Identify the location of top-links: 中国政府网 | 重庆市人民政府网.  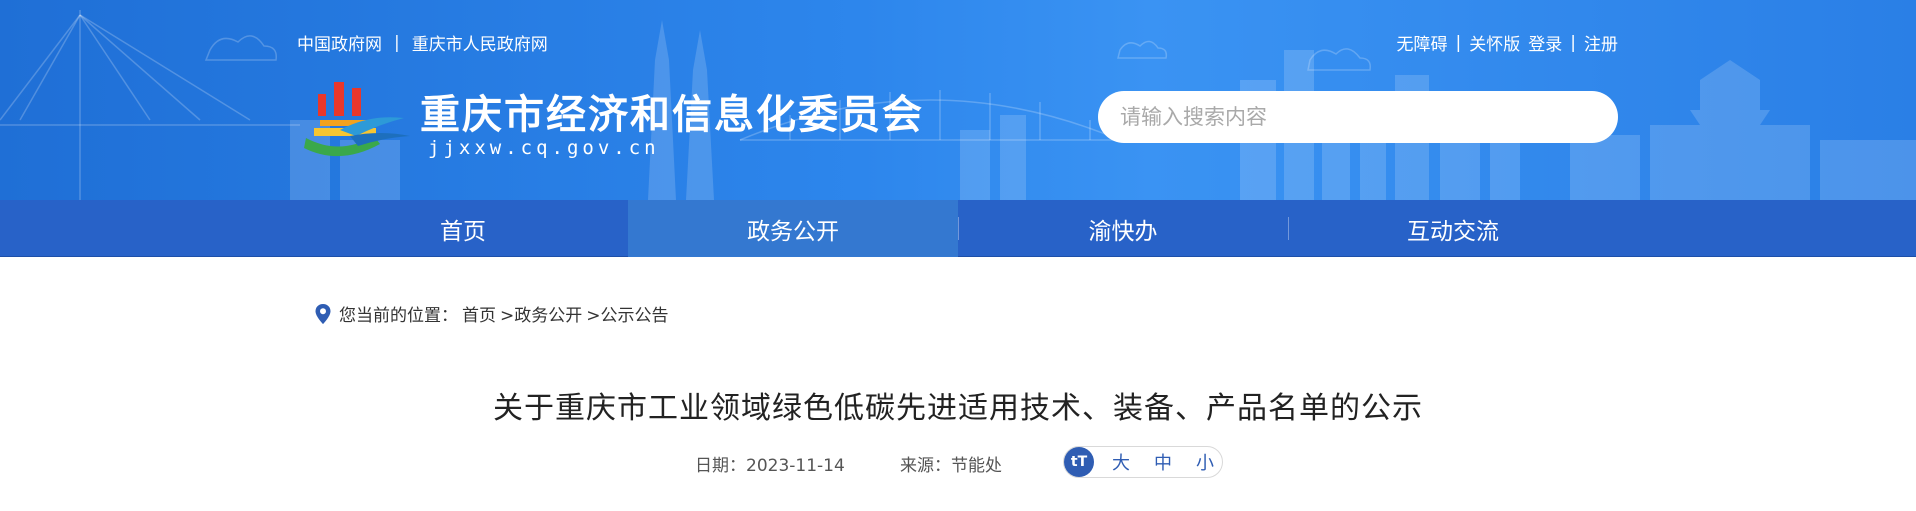
(422, 43).